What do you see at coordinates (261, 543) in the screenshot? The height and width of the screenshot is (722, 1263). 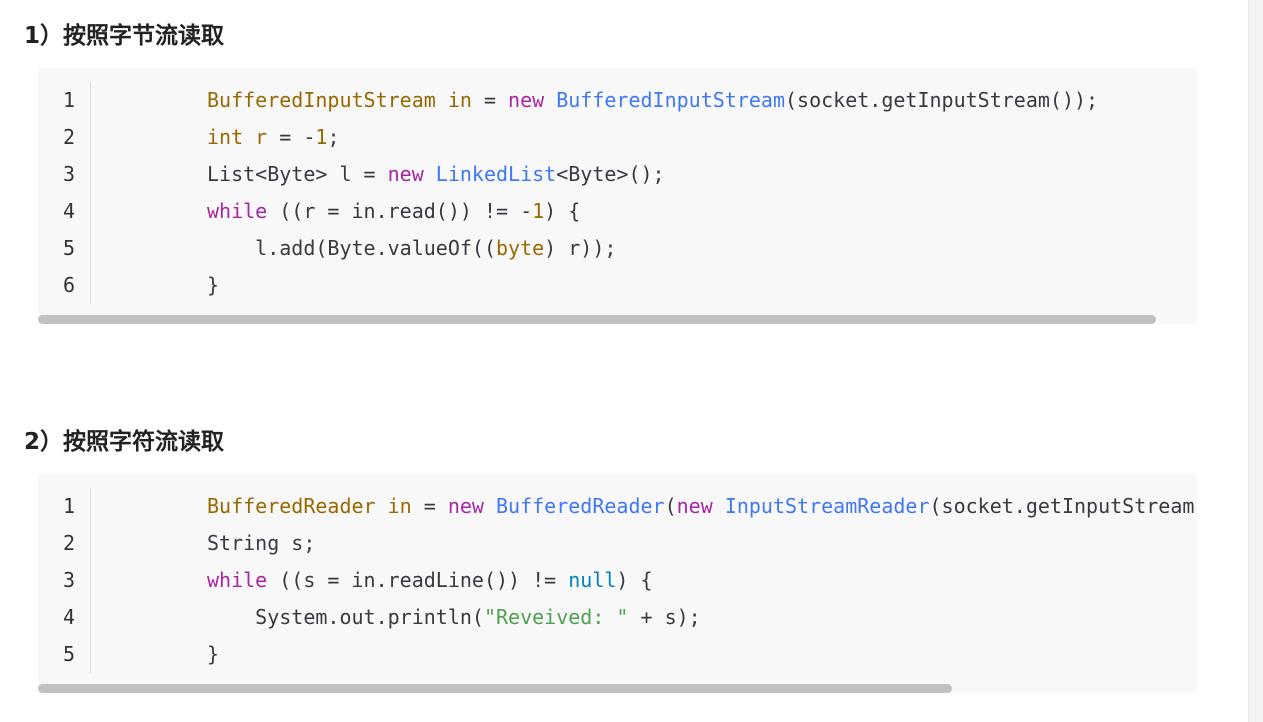 I see `code-token: String s;` at bounding box center [261, 543].